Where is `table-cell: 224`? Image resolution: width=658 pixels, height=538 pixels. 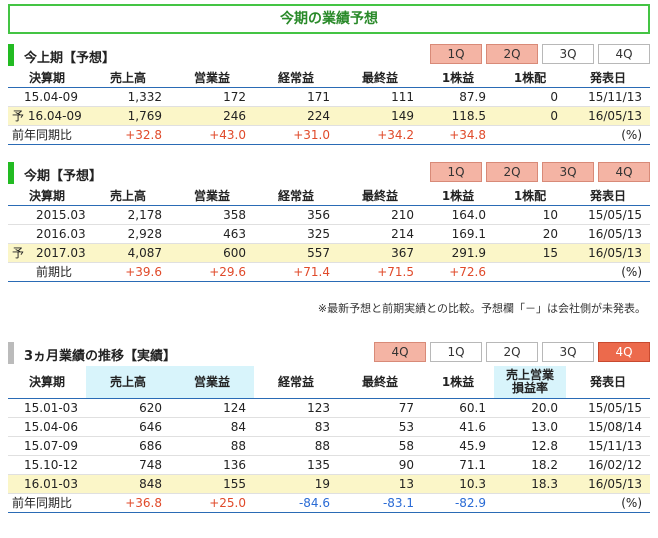 table-cell: 224 is located at coordinates (296, 116).